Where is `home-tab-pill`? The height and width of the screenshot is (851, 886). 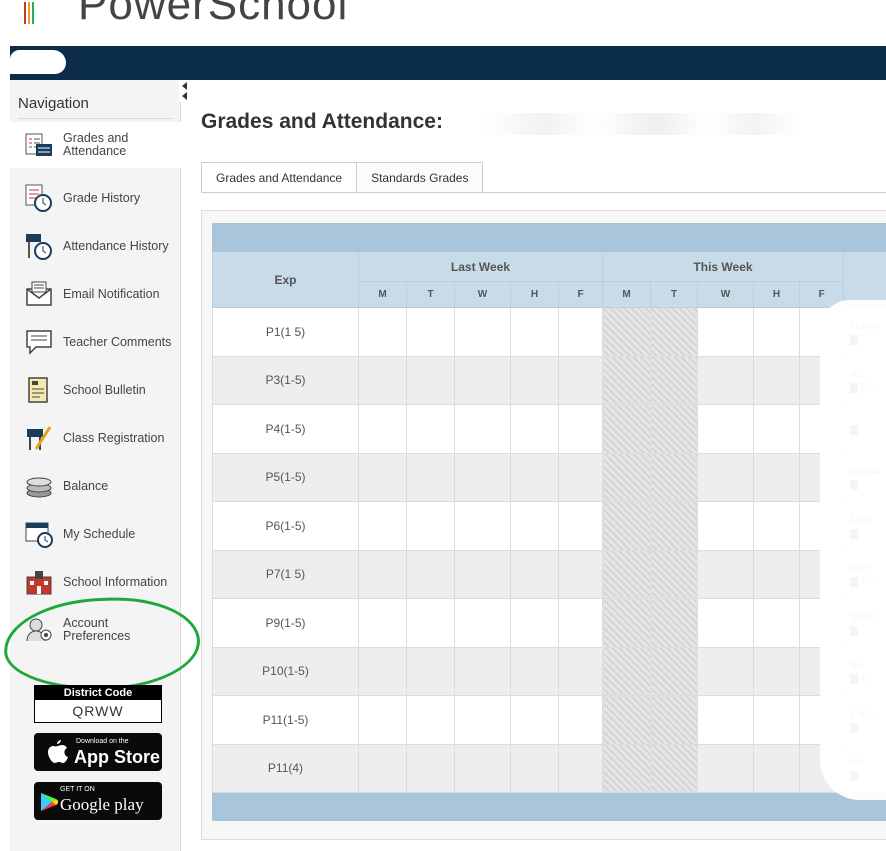
home-tab-pill is located at coordinates (38, 62).